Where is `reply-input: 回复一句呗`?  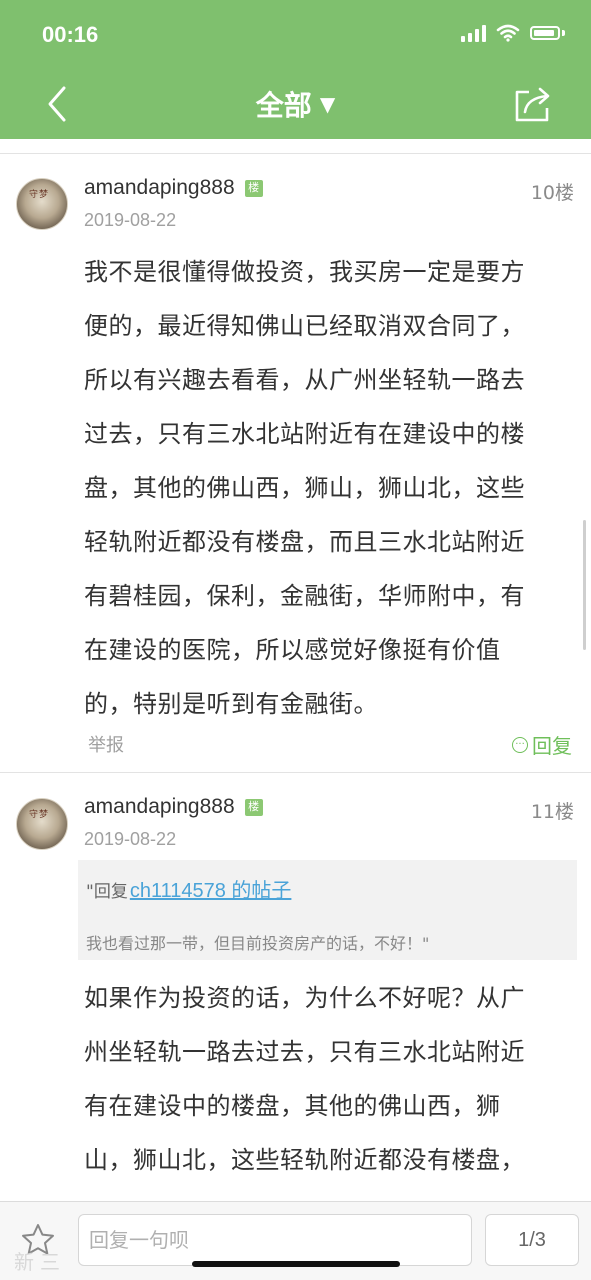
reply-input: 回复一句呗 is located at coordinates (275, 1240).